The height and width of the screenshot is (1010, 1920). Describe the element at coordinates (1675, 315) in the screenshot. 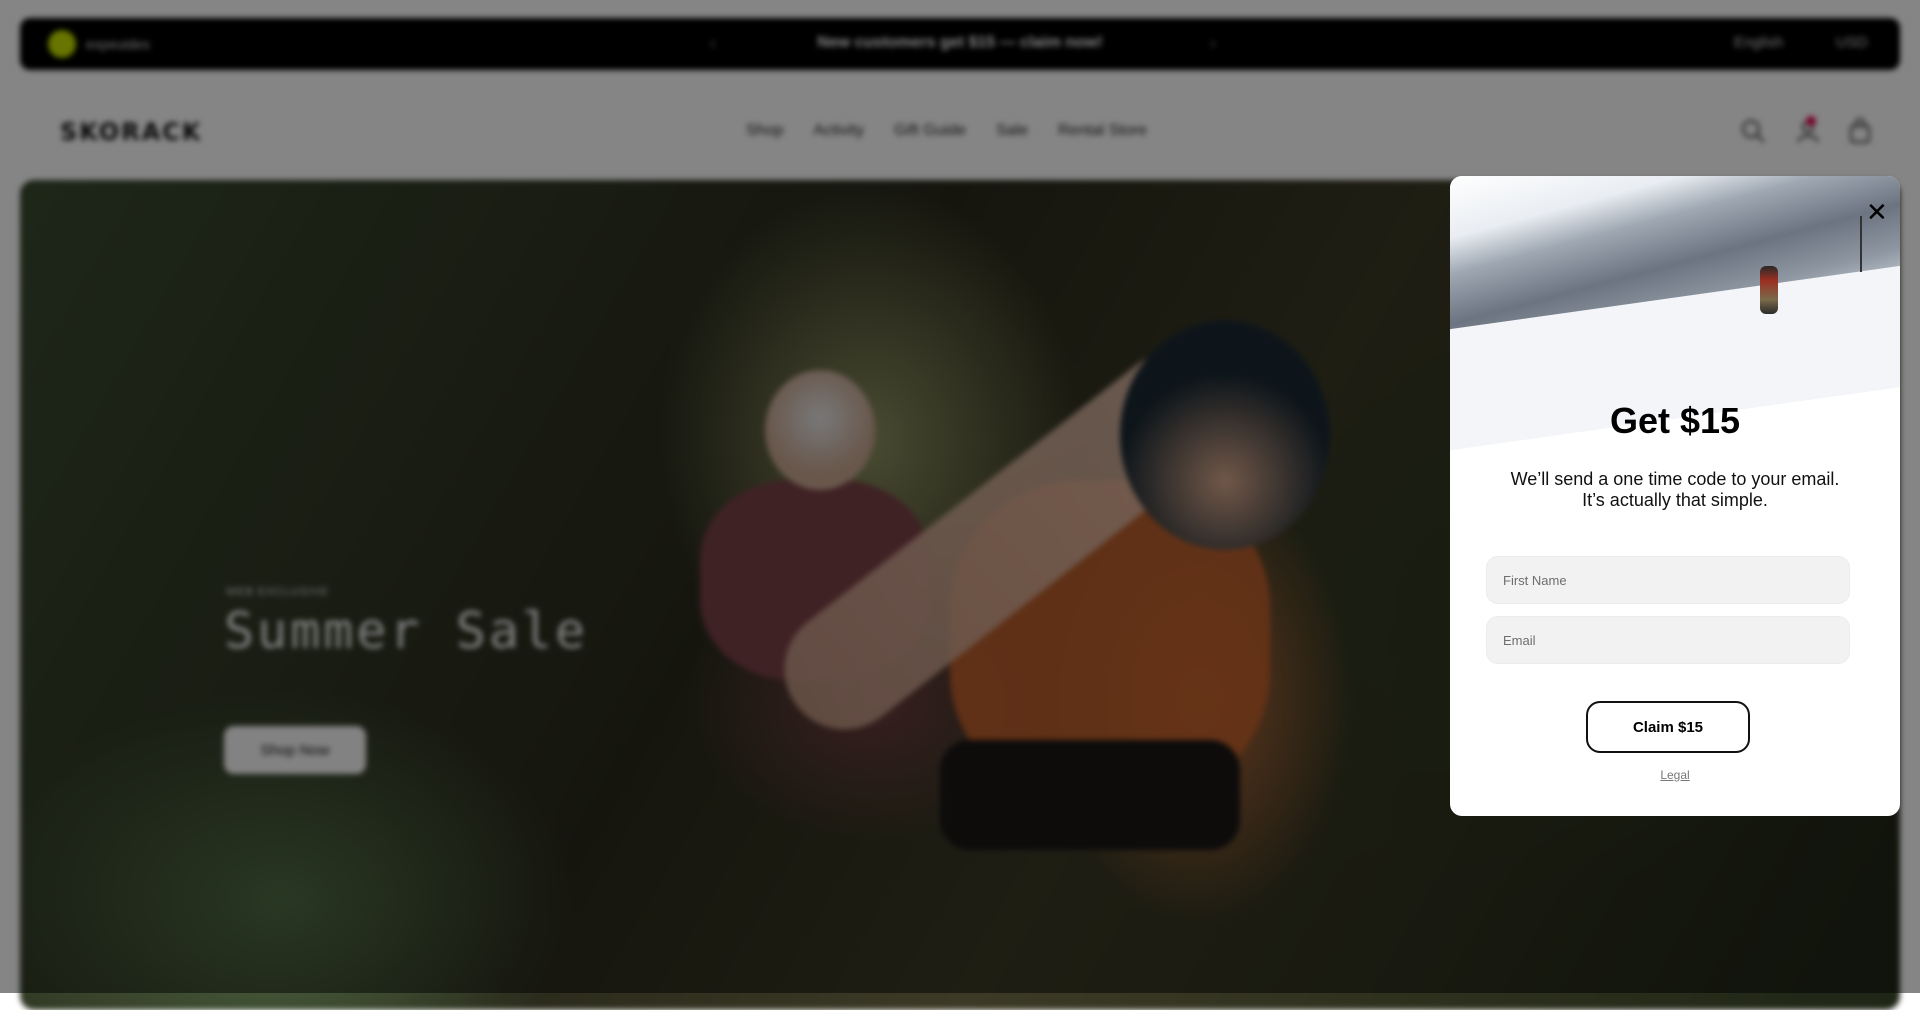

I see `modal-hero-image` at that location.